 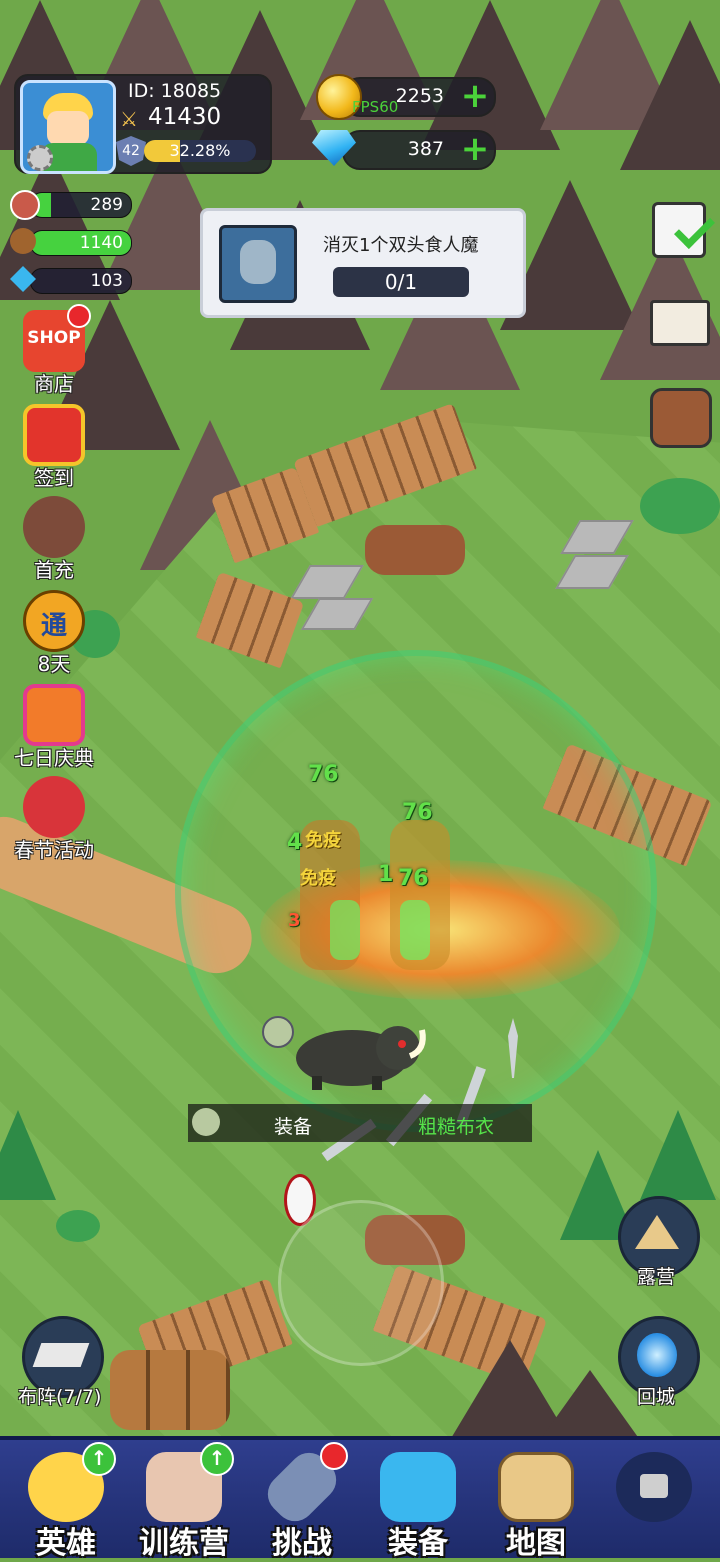 What do you see at coordinates (656, 1397) in the screenshot?
I see `return-city-label: 回城` at bounding box center [656, 1397].